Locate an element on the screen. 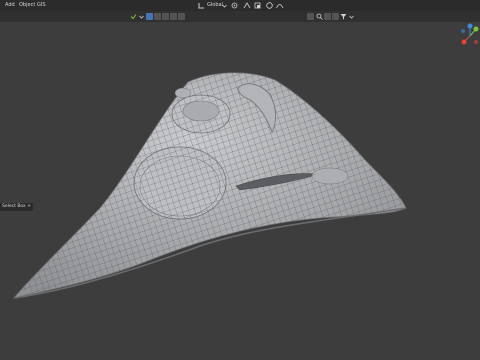 This screenshot has height=360, width=480. z-axis-icon is located at coordinates (470, 26).